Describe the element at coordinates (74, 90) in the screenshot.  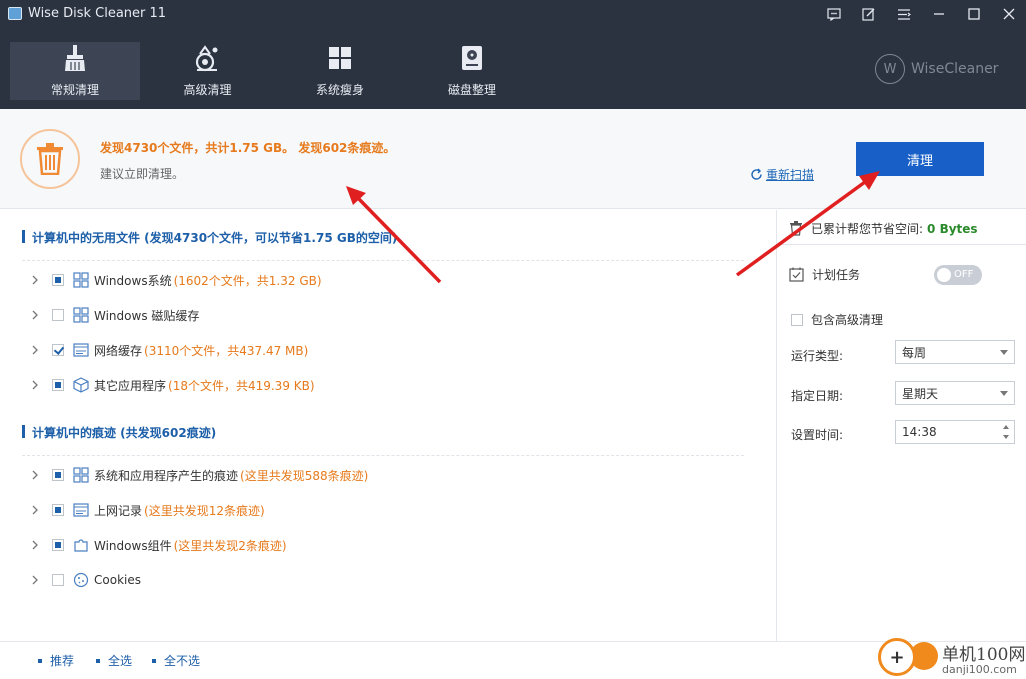
I see `tab-label: 常规清理` at that location.